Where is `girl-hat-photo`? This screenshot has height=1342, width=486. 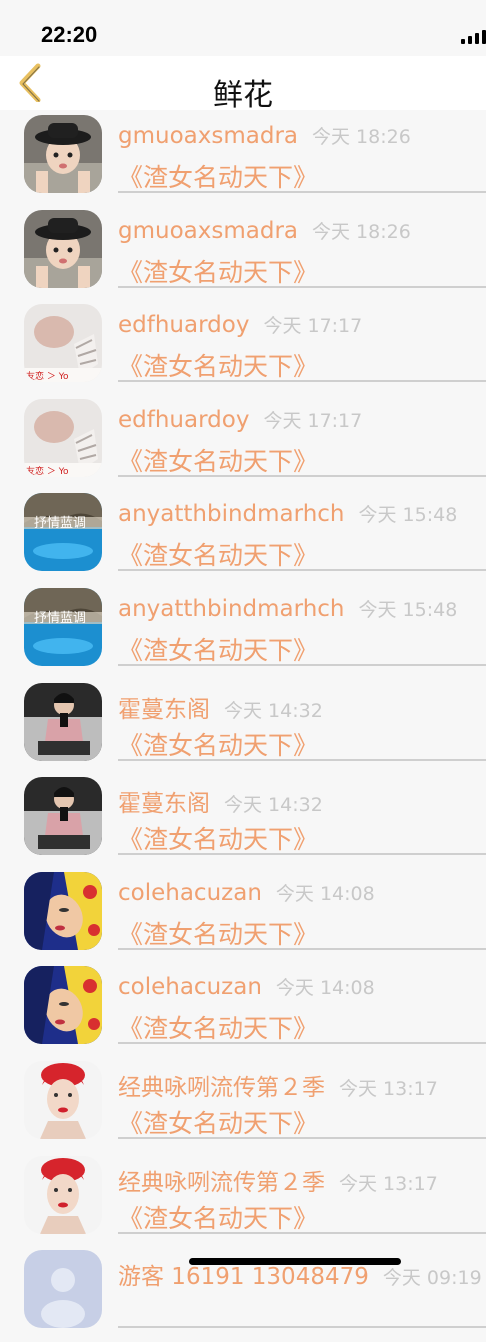
girl-hat-photo is located at coordinates (63, 154).